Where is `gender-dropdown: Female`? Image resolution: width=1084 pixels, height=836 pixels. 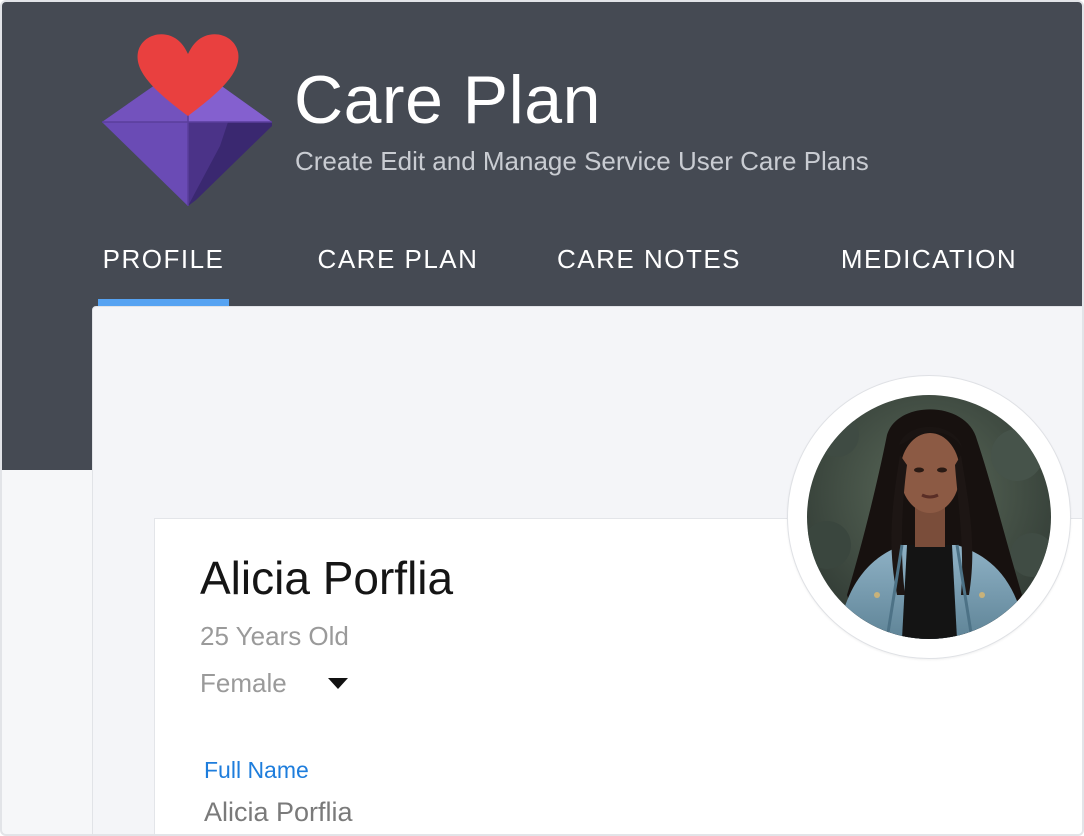
gender-dropdown: Female is located at coordinates (280, 683).